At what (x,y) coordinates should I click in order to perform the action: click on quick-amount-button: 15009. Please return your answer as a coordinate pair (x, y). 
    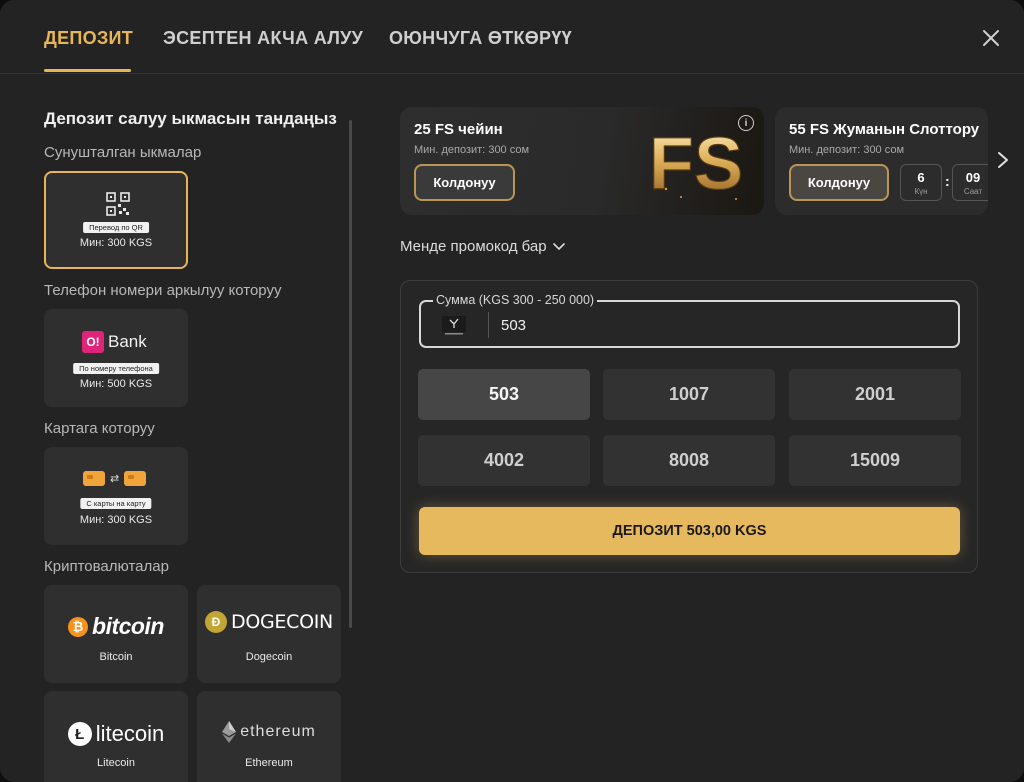
    Looking at the image, I should click on (875, 460).